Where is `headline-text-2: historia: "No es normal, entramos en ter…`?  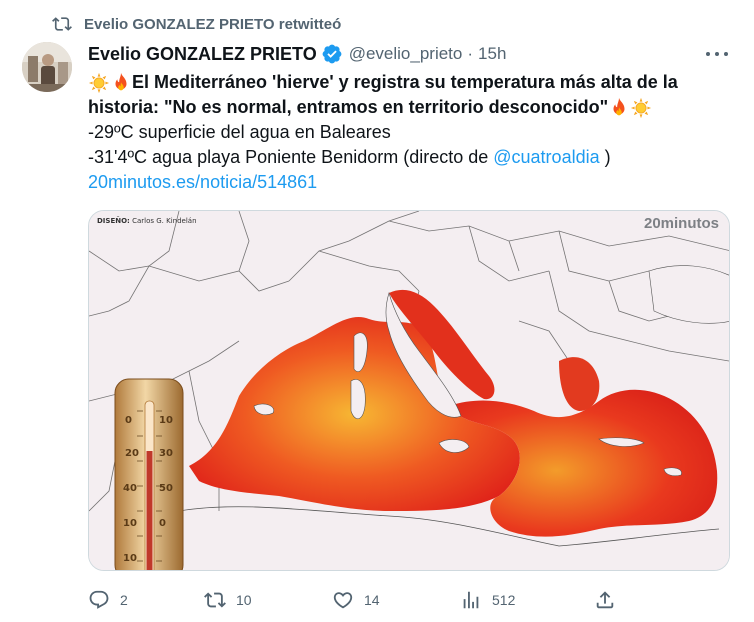
headline-text-2: historia: "No es normal, entramos en ter… is located at coordinates (348, 107).